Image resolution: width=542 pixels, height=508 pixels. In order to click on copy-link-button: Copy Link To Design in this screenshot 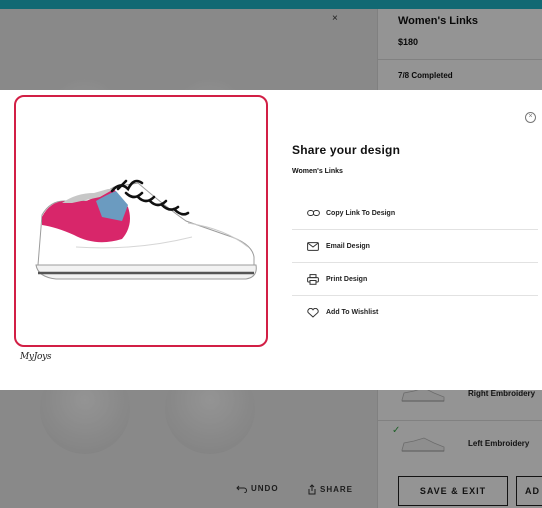, I will do `click(415, 213)`.